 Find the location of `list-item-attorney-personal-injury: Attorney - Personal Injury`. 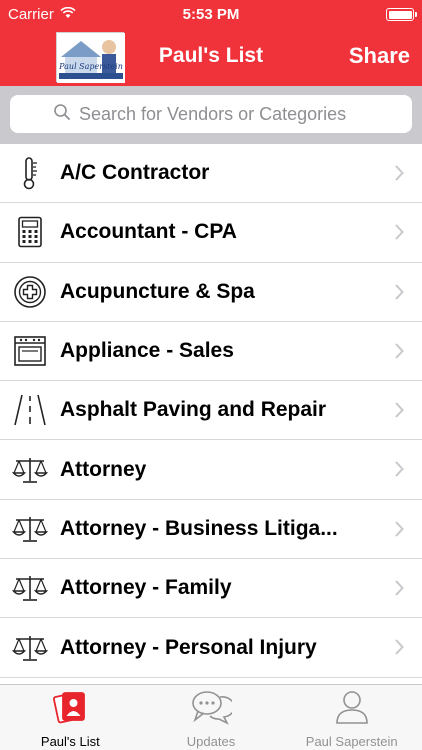

list-item-attorney-personal-injury: Attorney - Personal Injury is located at coordinates (211, 648).